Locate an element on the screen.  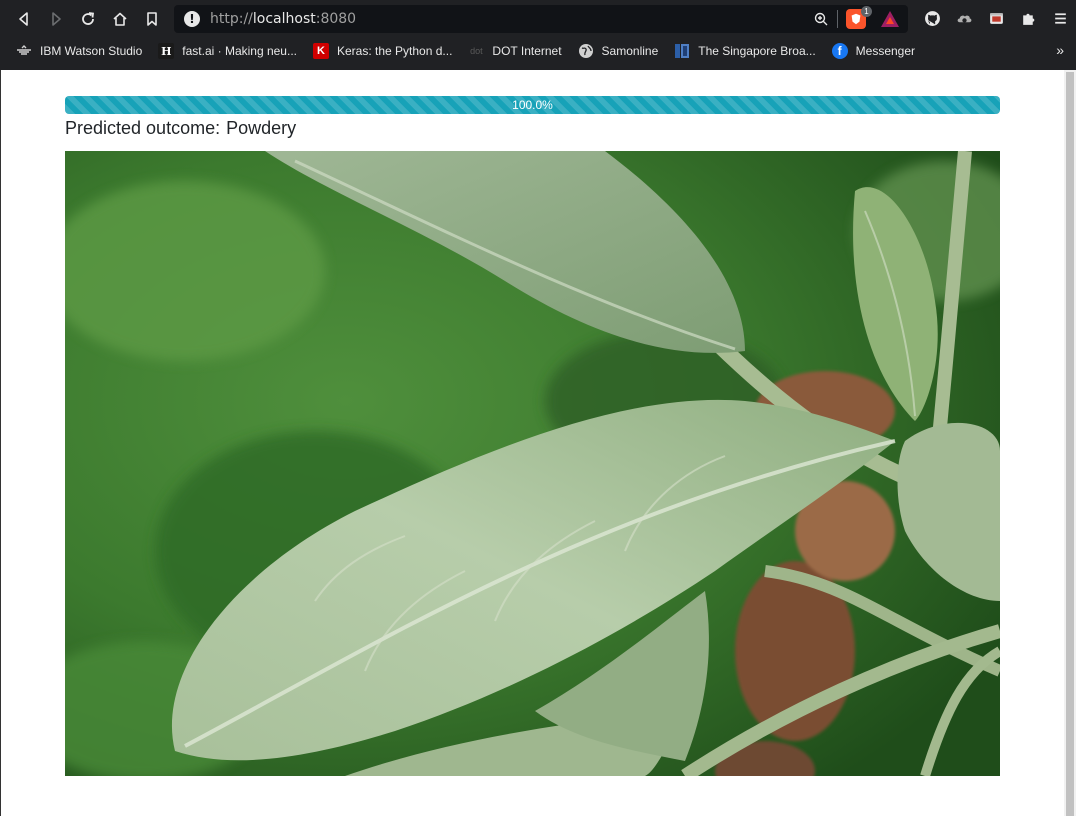
url-host: localhost is located at coordinates (284, 19).